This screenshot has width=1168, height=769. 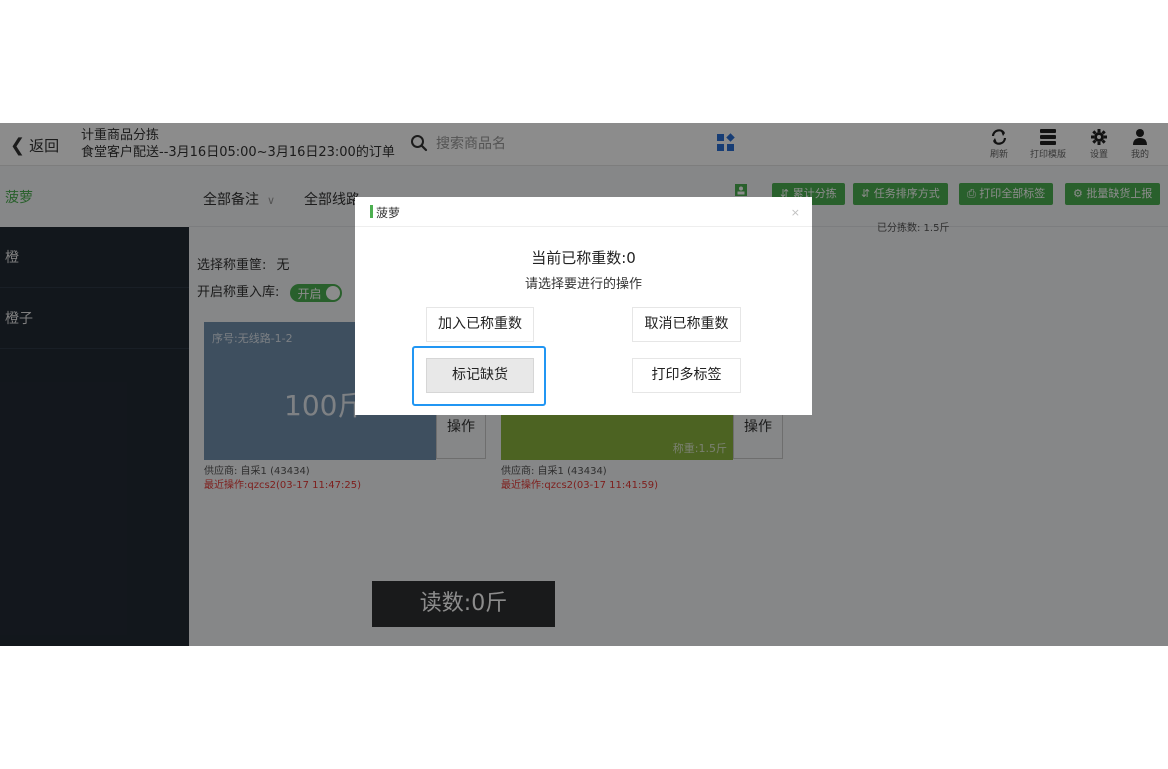 What do you see at coordinates (480, 375) in the screenshot?
I see `mark-out-of-stock-button: 标记缺货` at bounding box center [480, 375].